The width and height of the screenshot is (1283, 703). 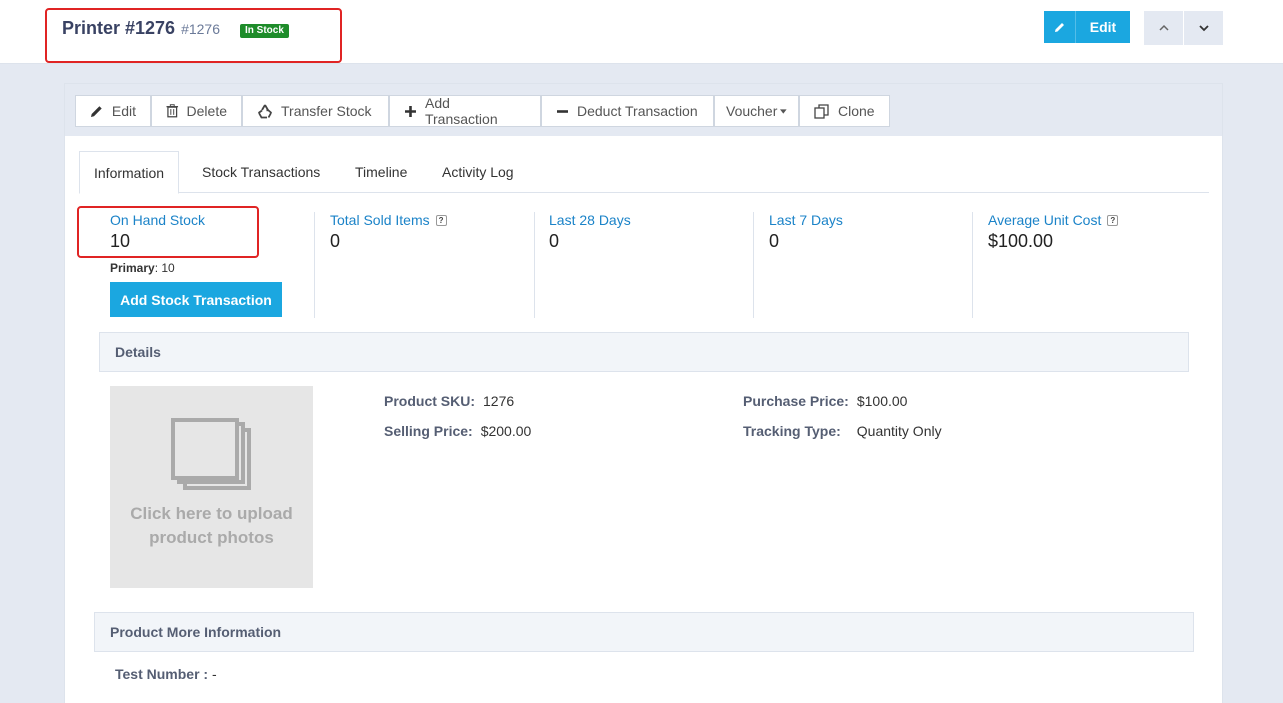 I want to click on selling-price-value: $200.00, so click(x=506, y=431).